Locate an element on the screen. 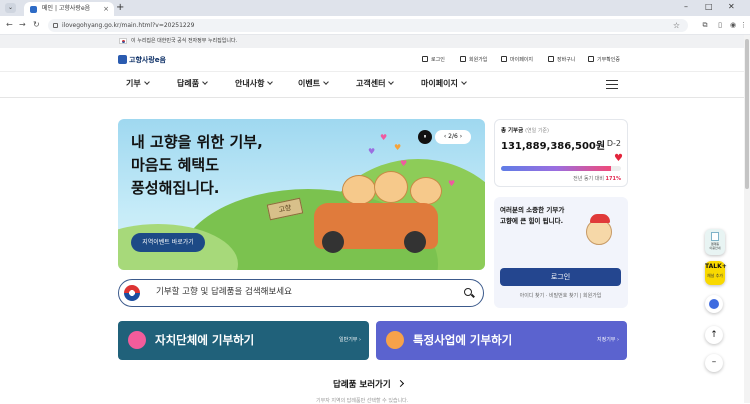  yoy-rate-value: 171% is located at coordinates (613, 179).